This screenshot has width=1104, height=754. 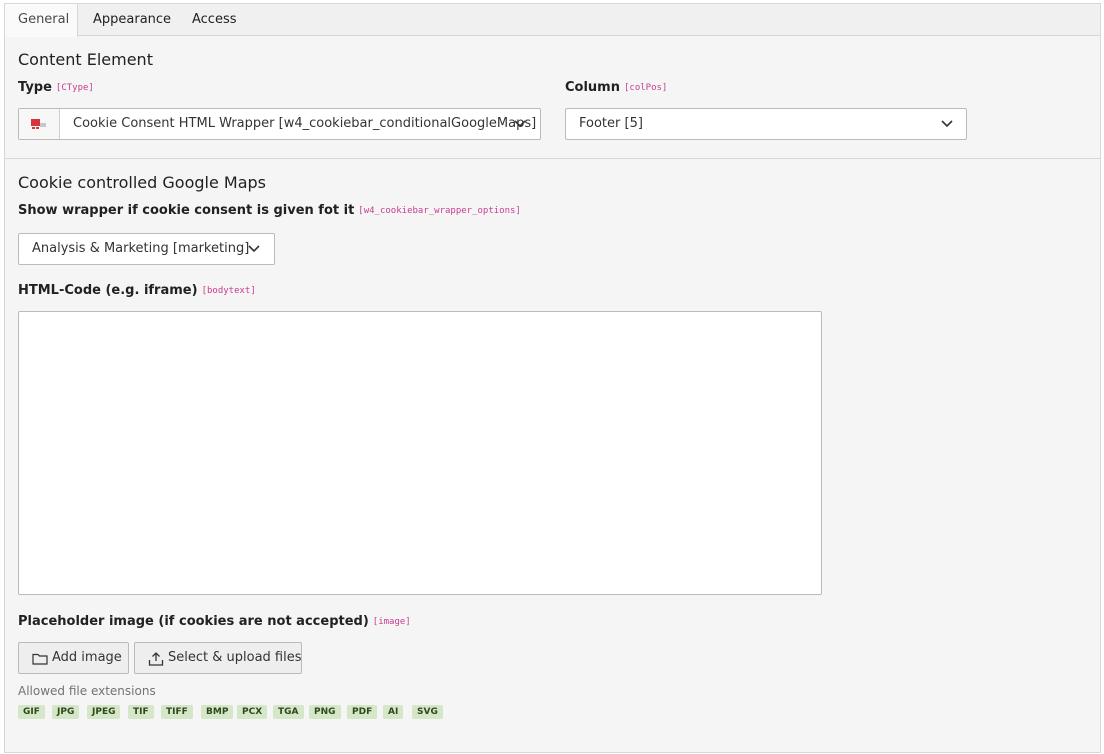 What do you see at coordinates (87, 691) in the screenshot?
I see `allowed-extensions-label: Allowed file extensions` at bounding box center [87, 691].